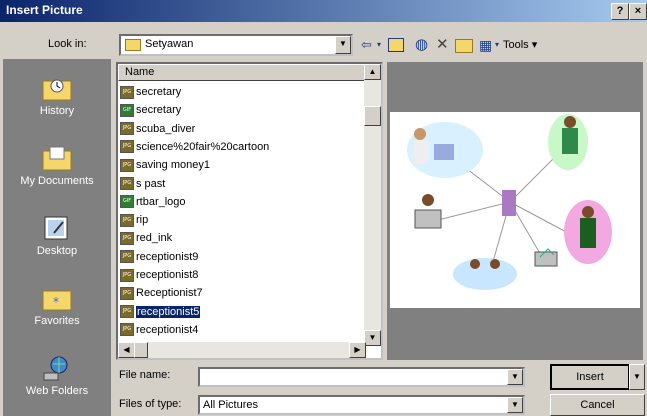 This screenshot has width=647, height=416. Describe the element at coordinates (168, 311) in the screenshot. I see `file-name: receptionist5` at that location.